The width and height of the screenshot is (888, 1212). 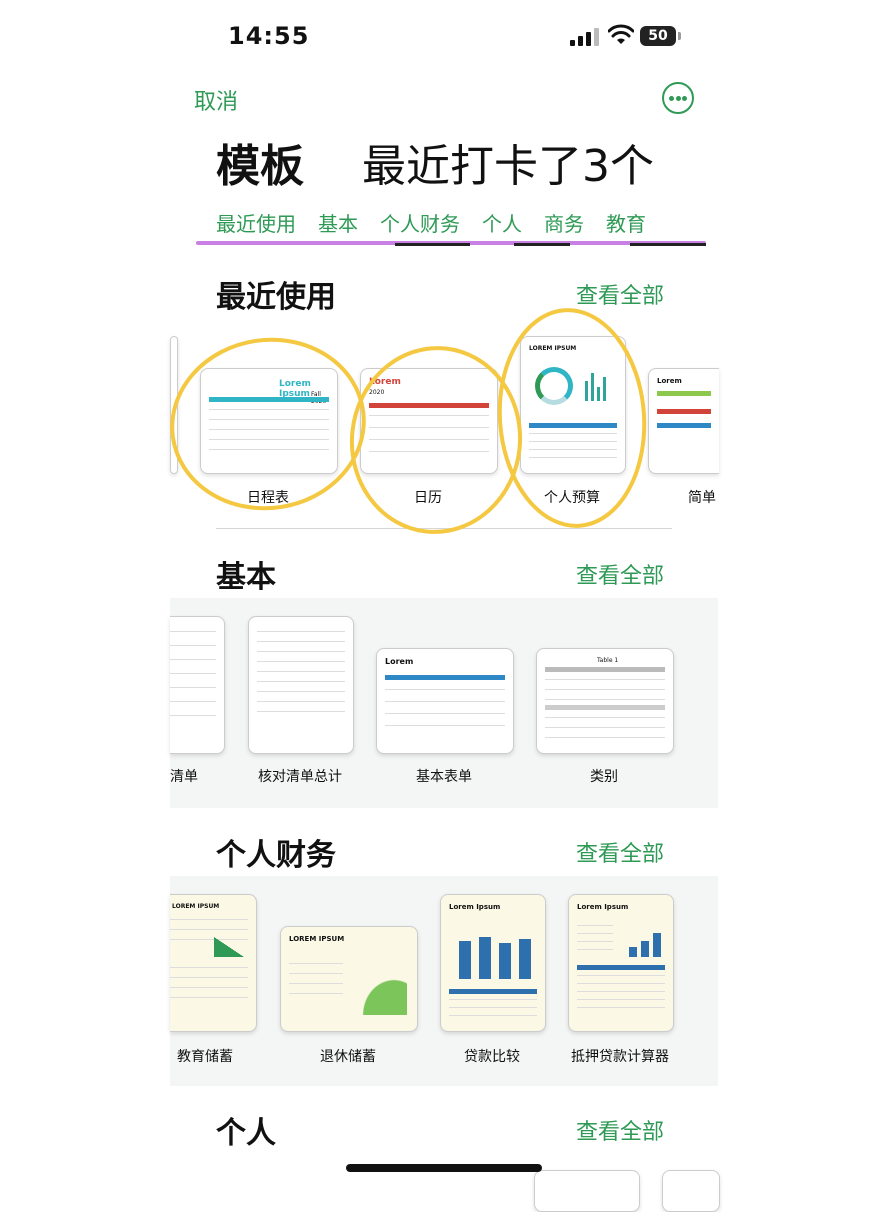 I want to click on home-indicator, so click(x=444, y=1168).